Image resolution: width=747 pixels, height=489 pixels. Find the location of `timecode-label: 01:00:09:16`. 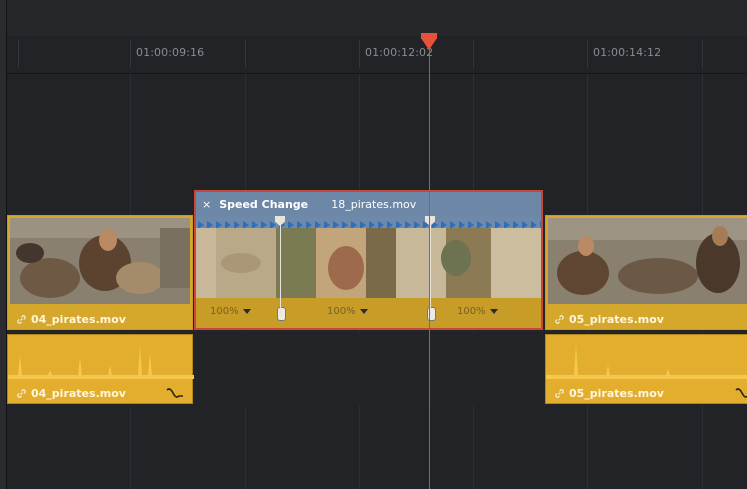

timecode-label: 01:00:09:16 is located at coordinates (170, 52).